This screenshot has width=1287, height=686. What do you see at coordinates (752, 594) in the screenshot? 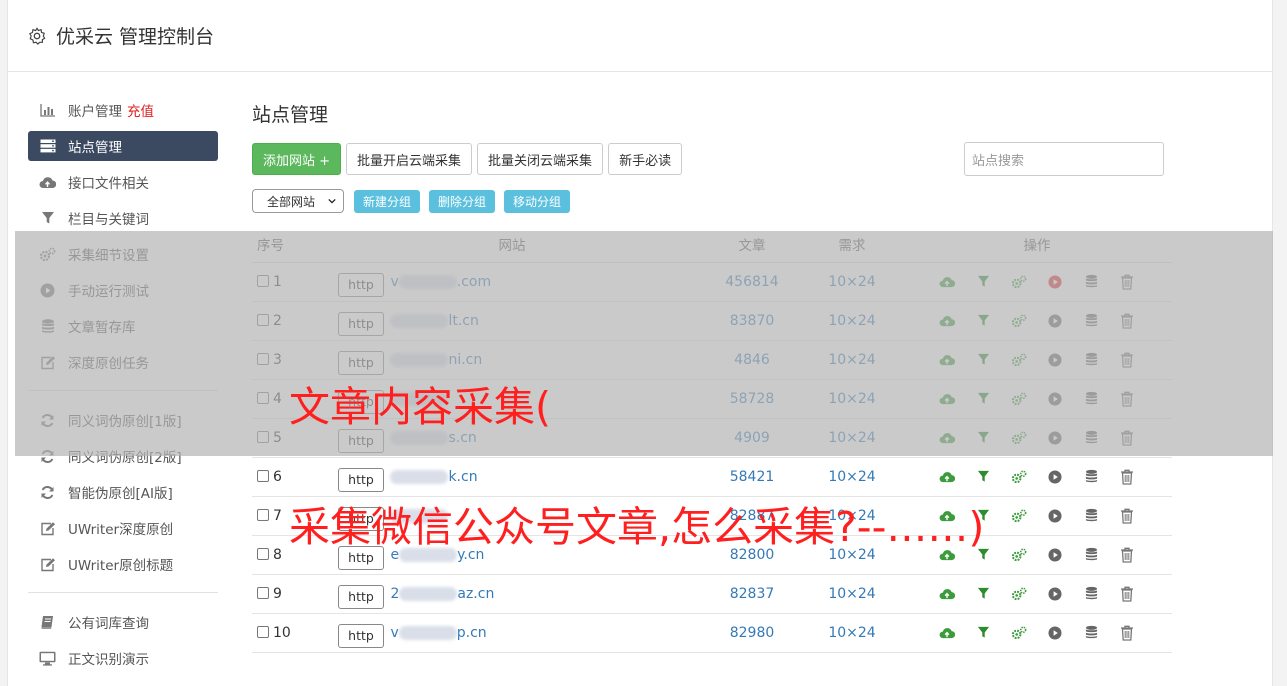
I see `article-count: 82837` at bounding box center [752, 594].